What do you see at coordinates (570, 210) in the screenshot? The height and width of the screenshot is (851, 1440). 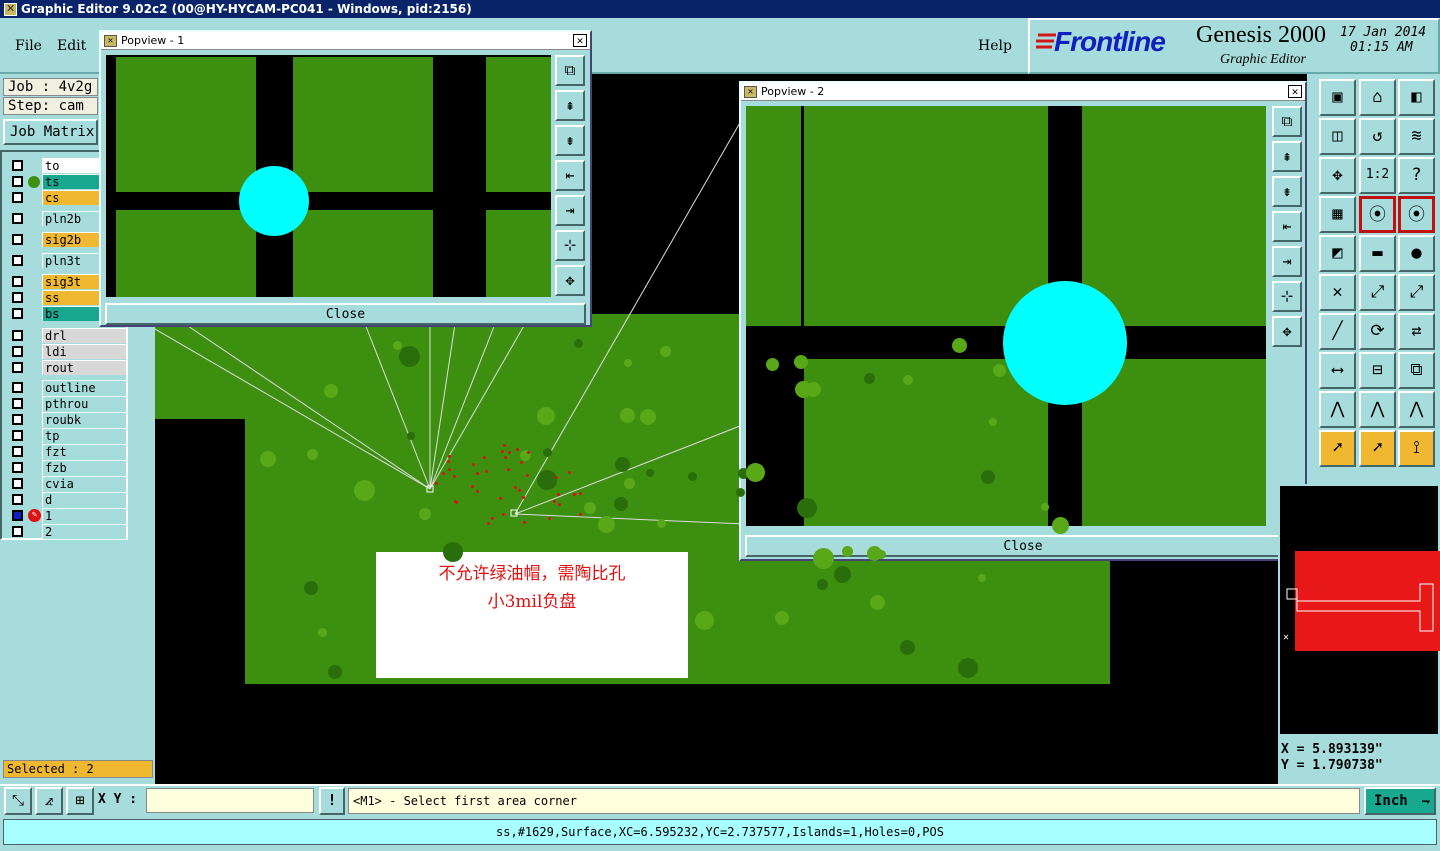 I see `popview-1-pan-right-icon: ⇥` at bounding box center [570, 210].